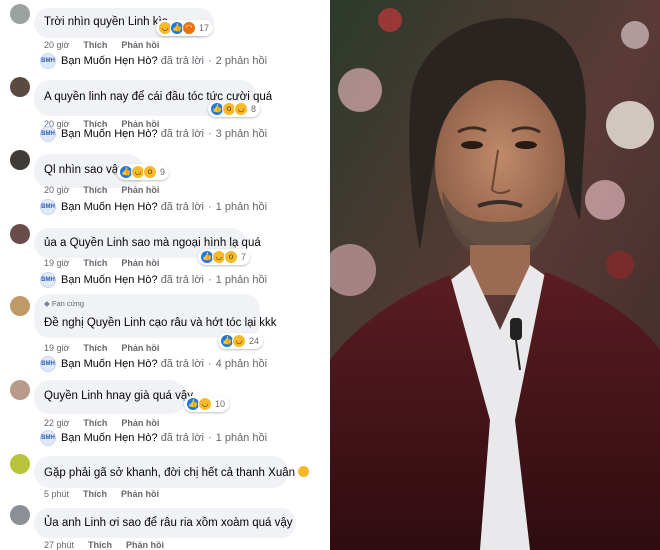 The height and width of the screenshot is (550, 660). I want to click on grin-emoji-icon, so click(304, 471).